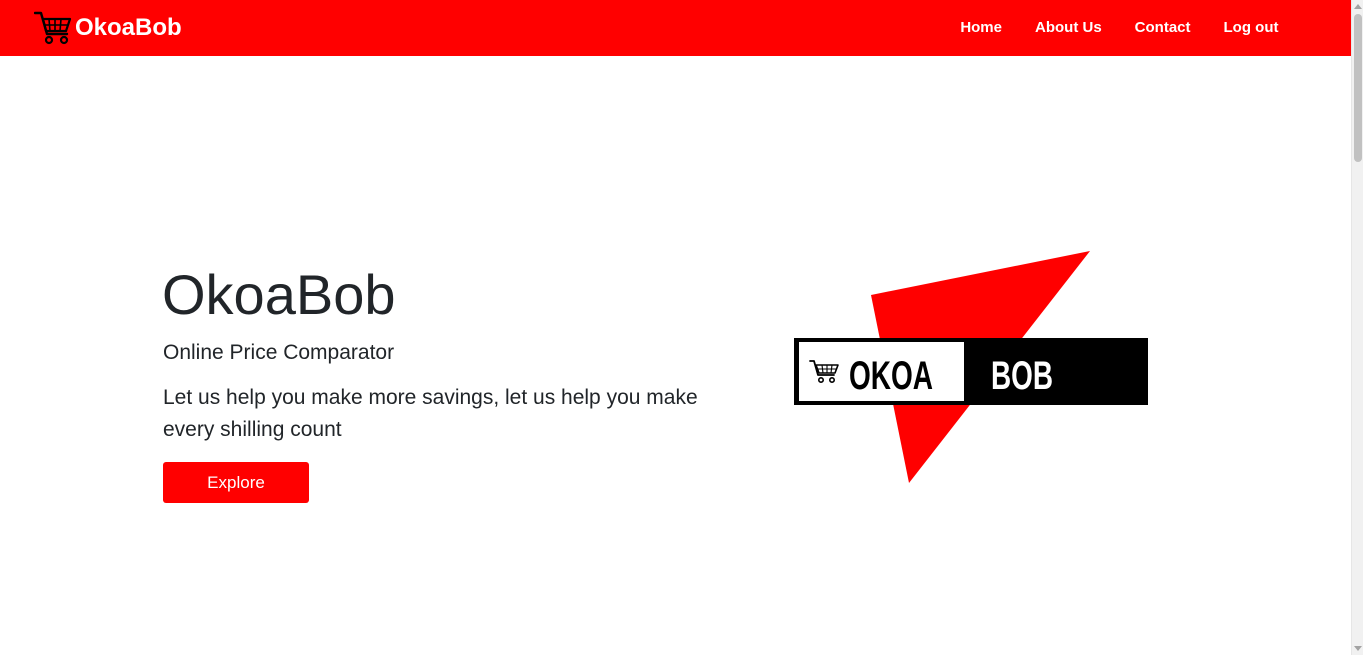 The image size is (1363, 655). Describe the element at coordinates (1069, 28) in the screenshot. I see `nav-link-about-us: About Us` at that location.